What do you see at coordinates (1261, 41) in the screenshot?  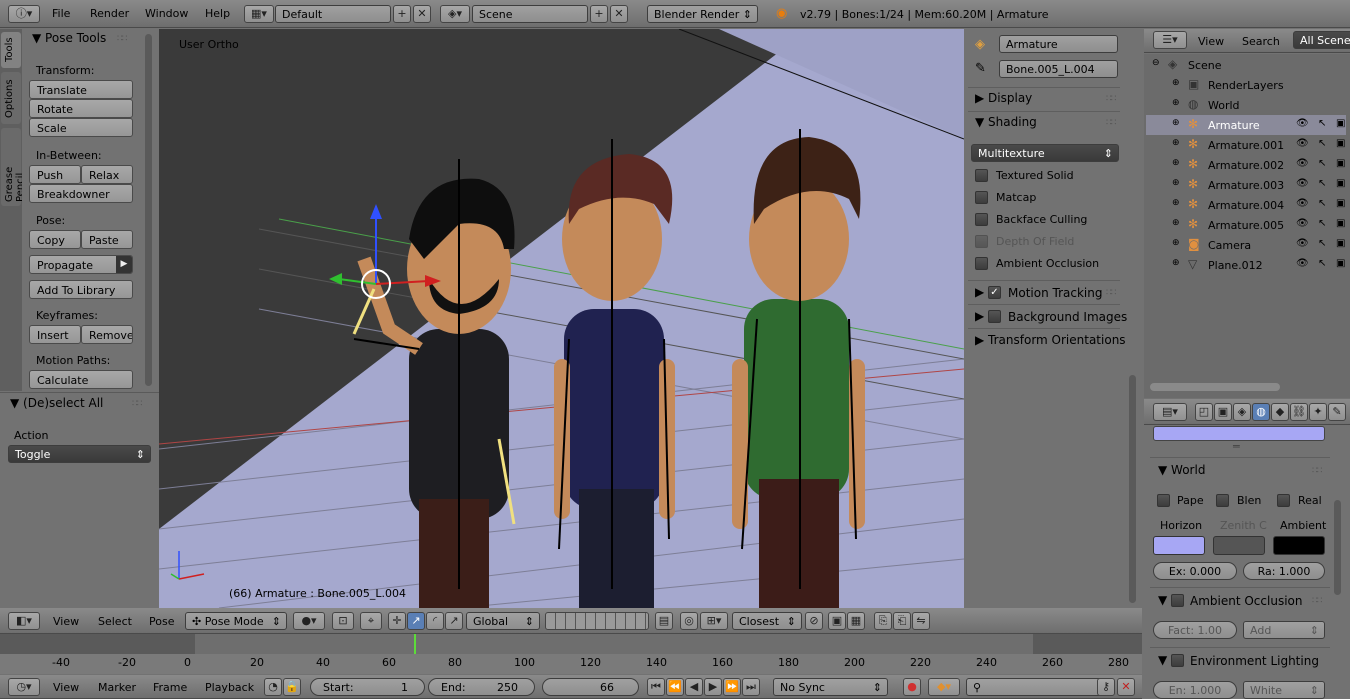 I see `outliner-menu-search: Search` at bounding box center [1261, 41].